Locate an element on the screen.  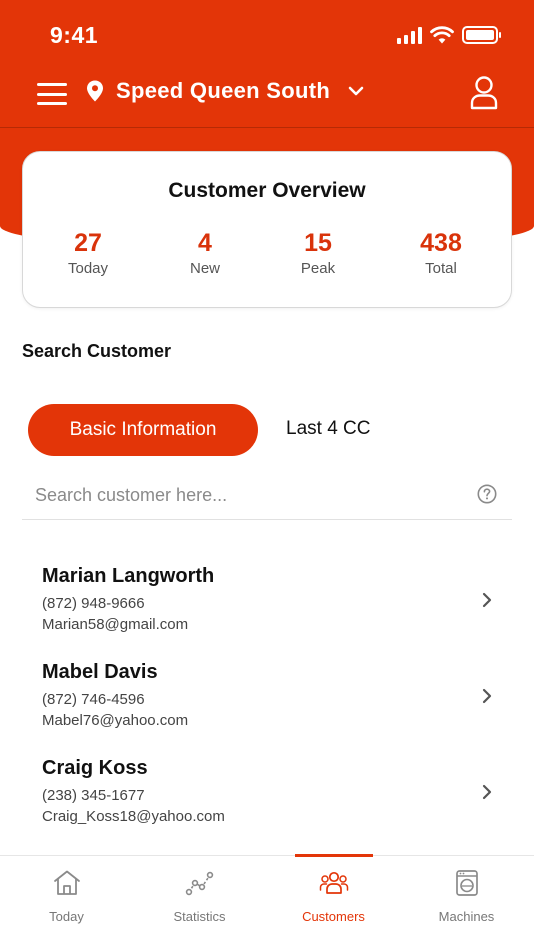
location-selector: Speed Queen South is located at coordinates (225, 91).